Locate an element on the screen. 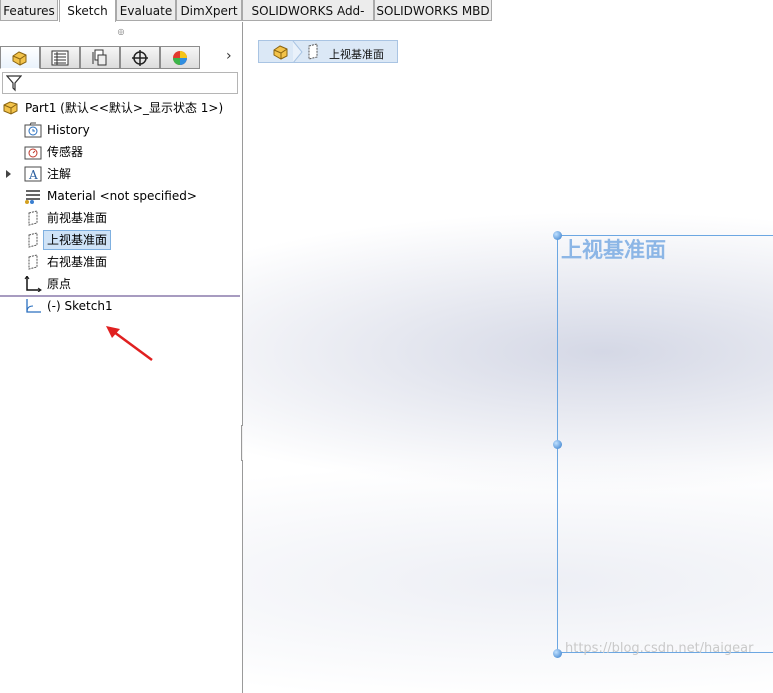  sensors-folder-icon is located at coordinates (33, 153).